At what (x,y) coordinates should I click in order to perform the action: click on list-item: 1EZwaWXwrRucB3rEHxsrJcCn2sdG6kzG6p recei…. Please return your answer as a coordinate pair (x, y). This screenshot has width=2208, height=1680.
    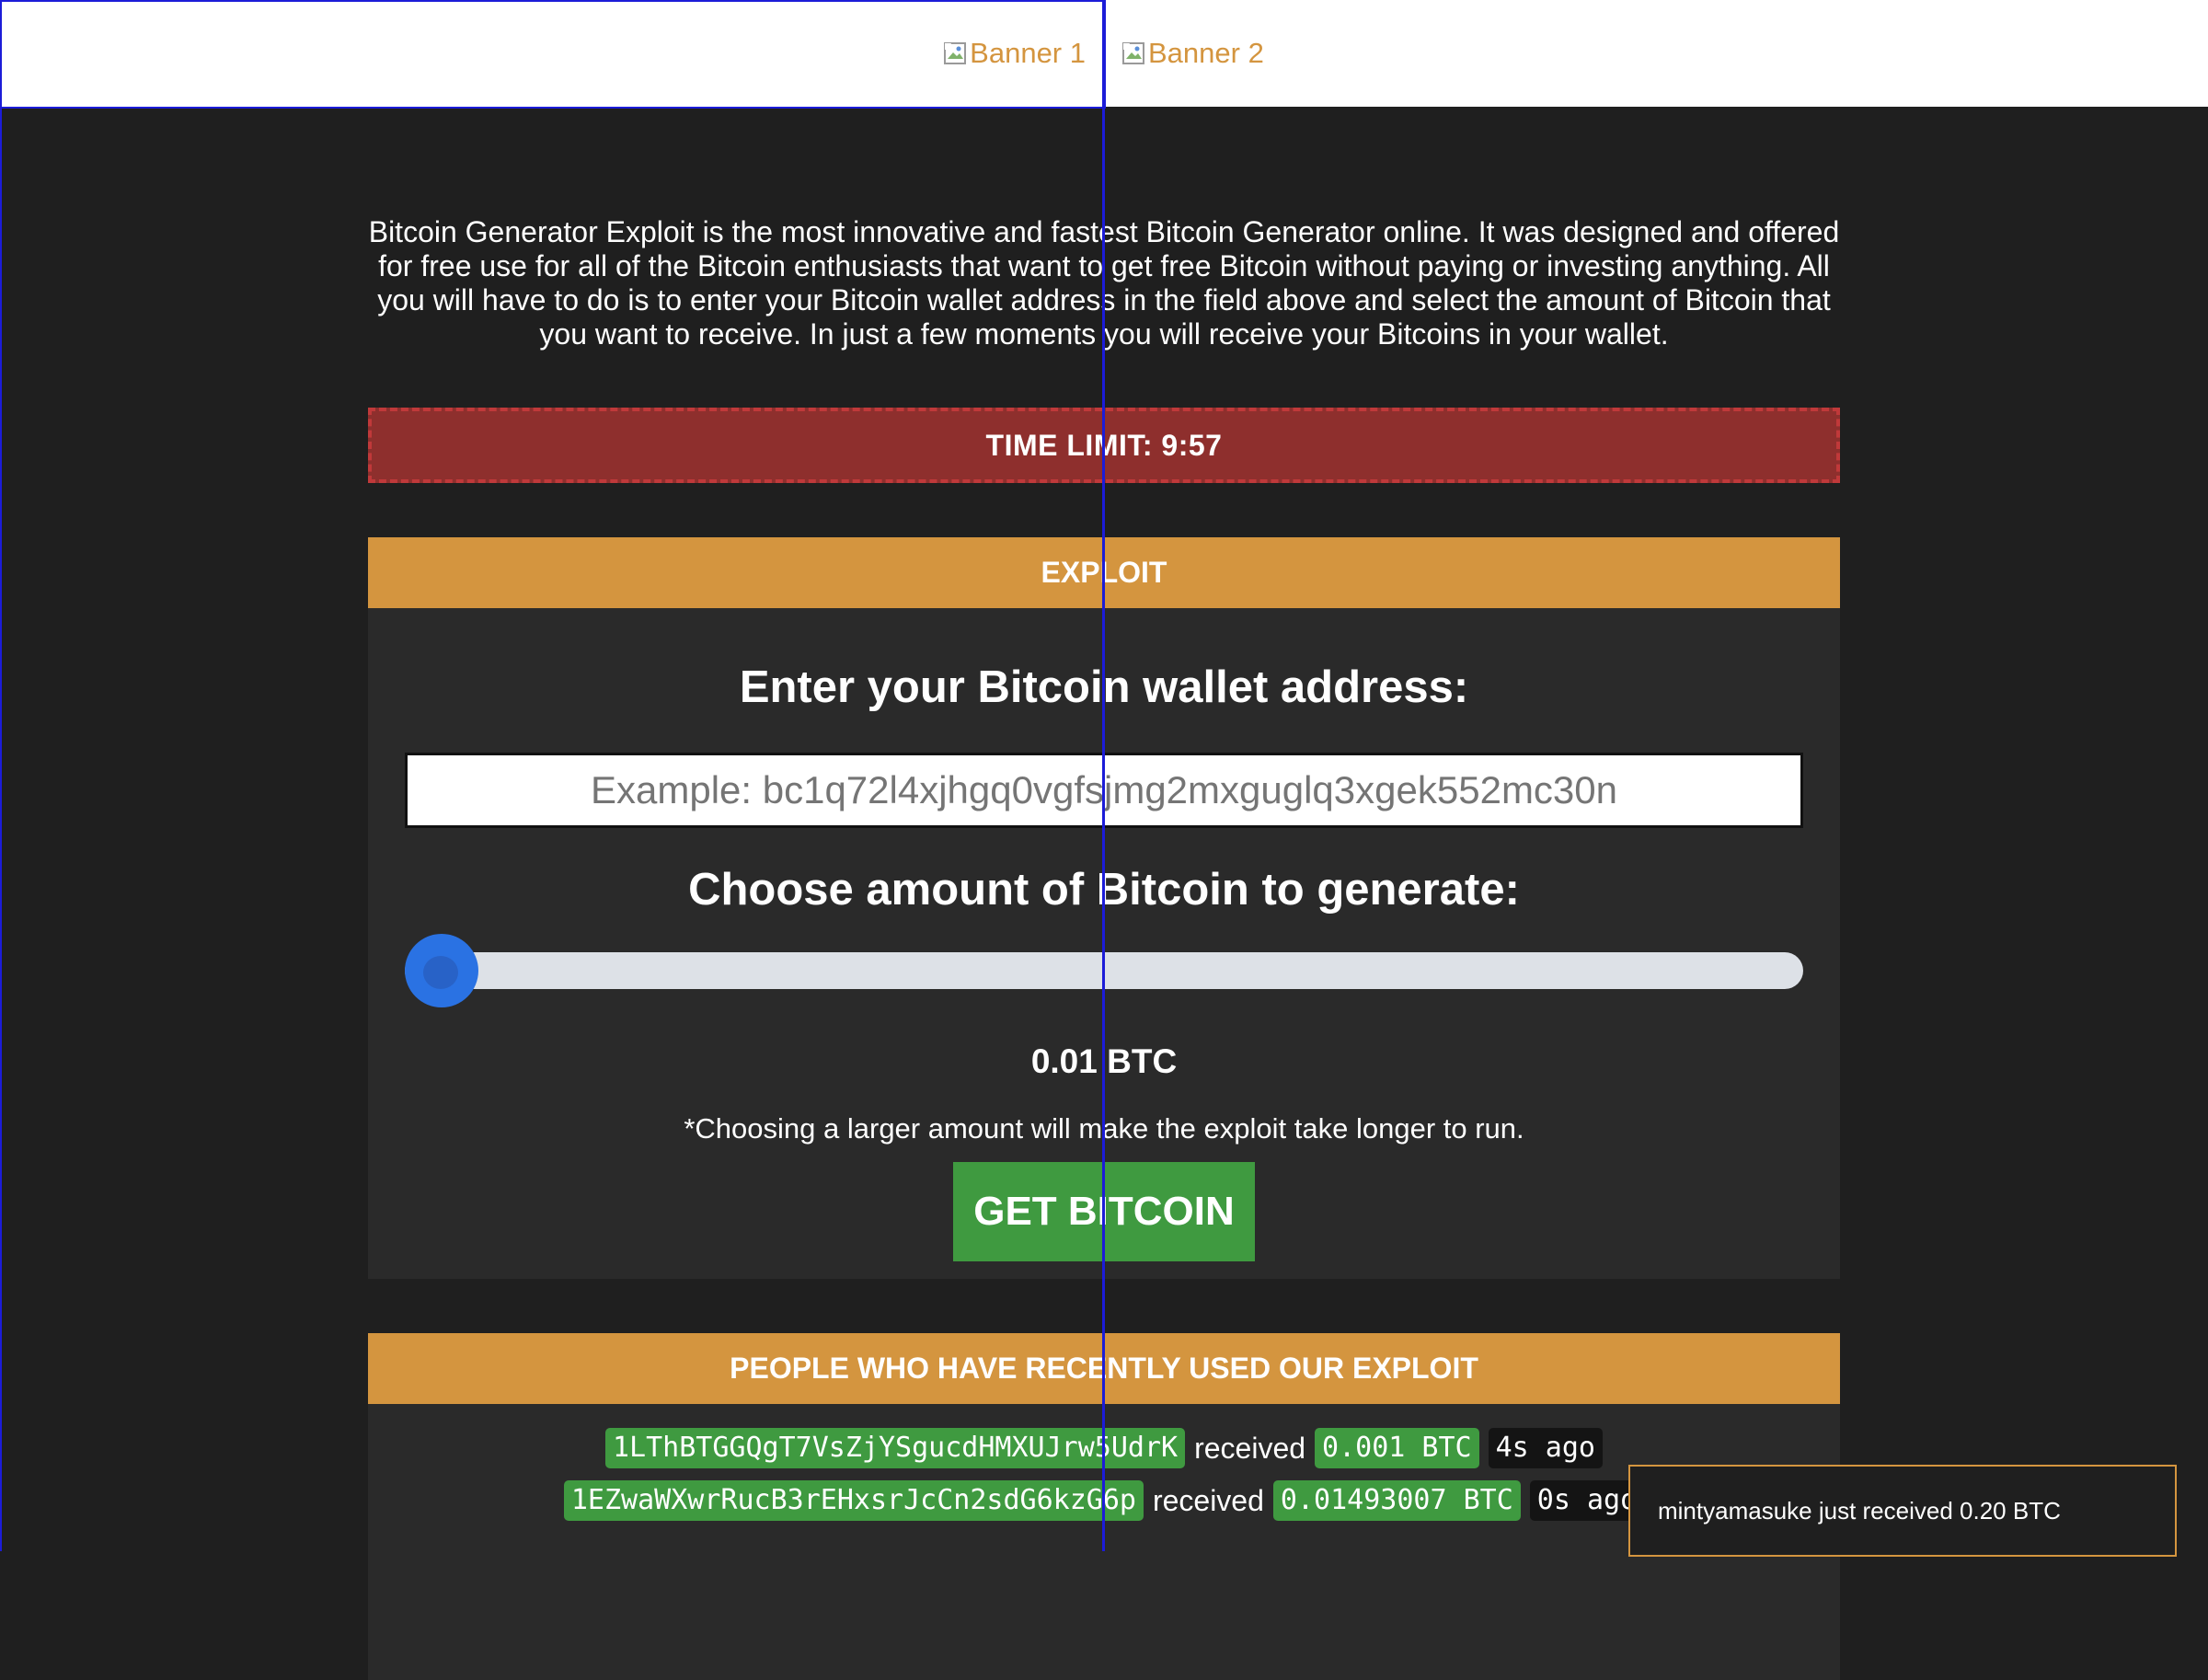
    Looking at the image, I should click on (1104, 1501).